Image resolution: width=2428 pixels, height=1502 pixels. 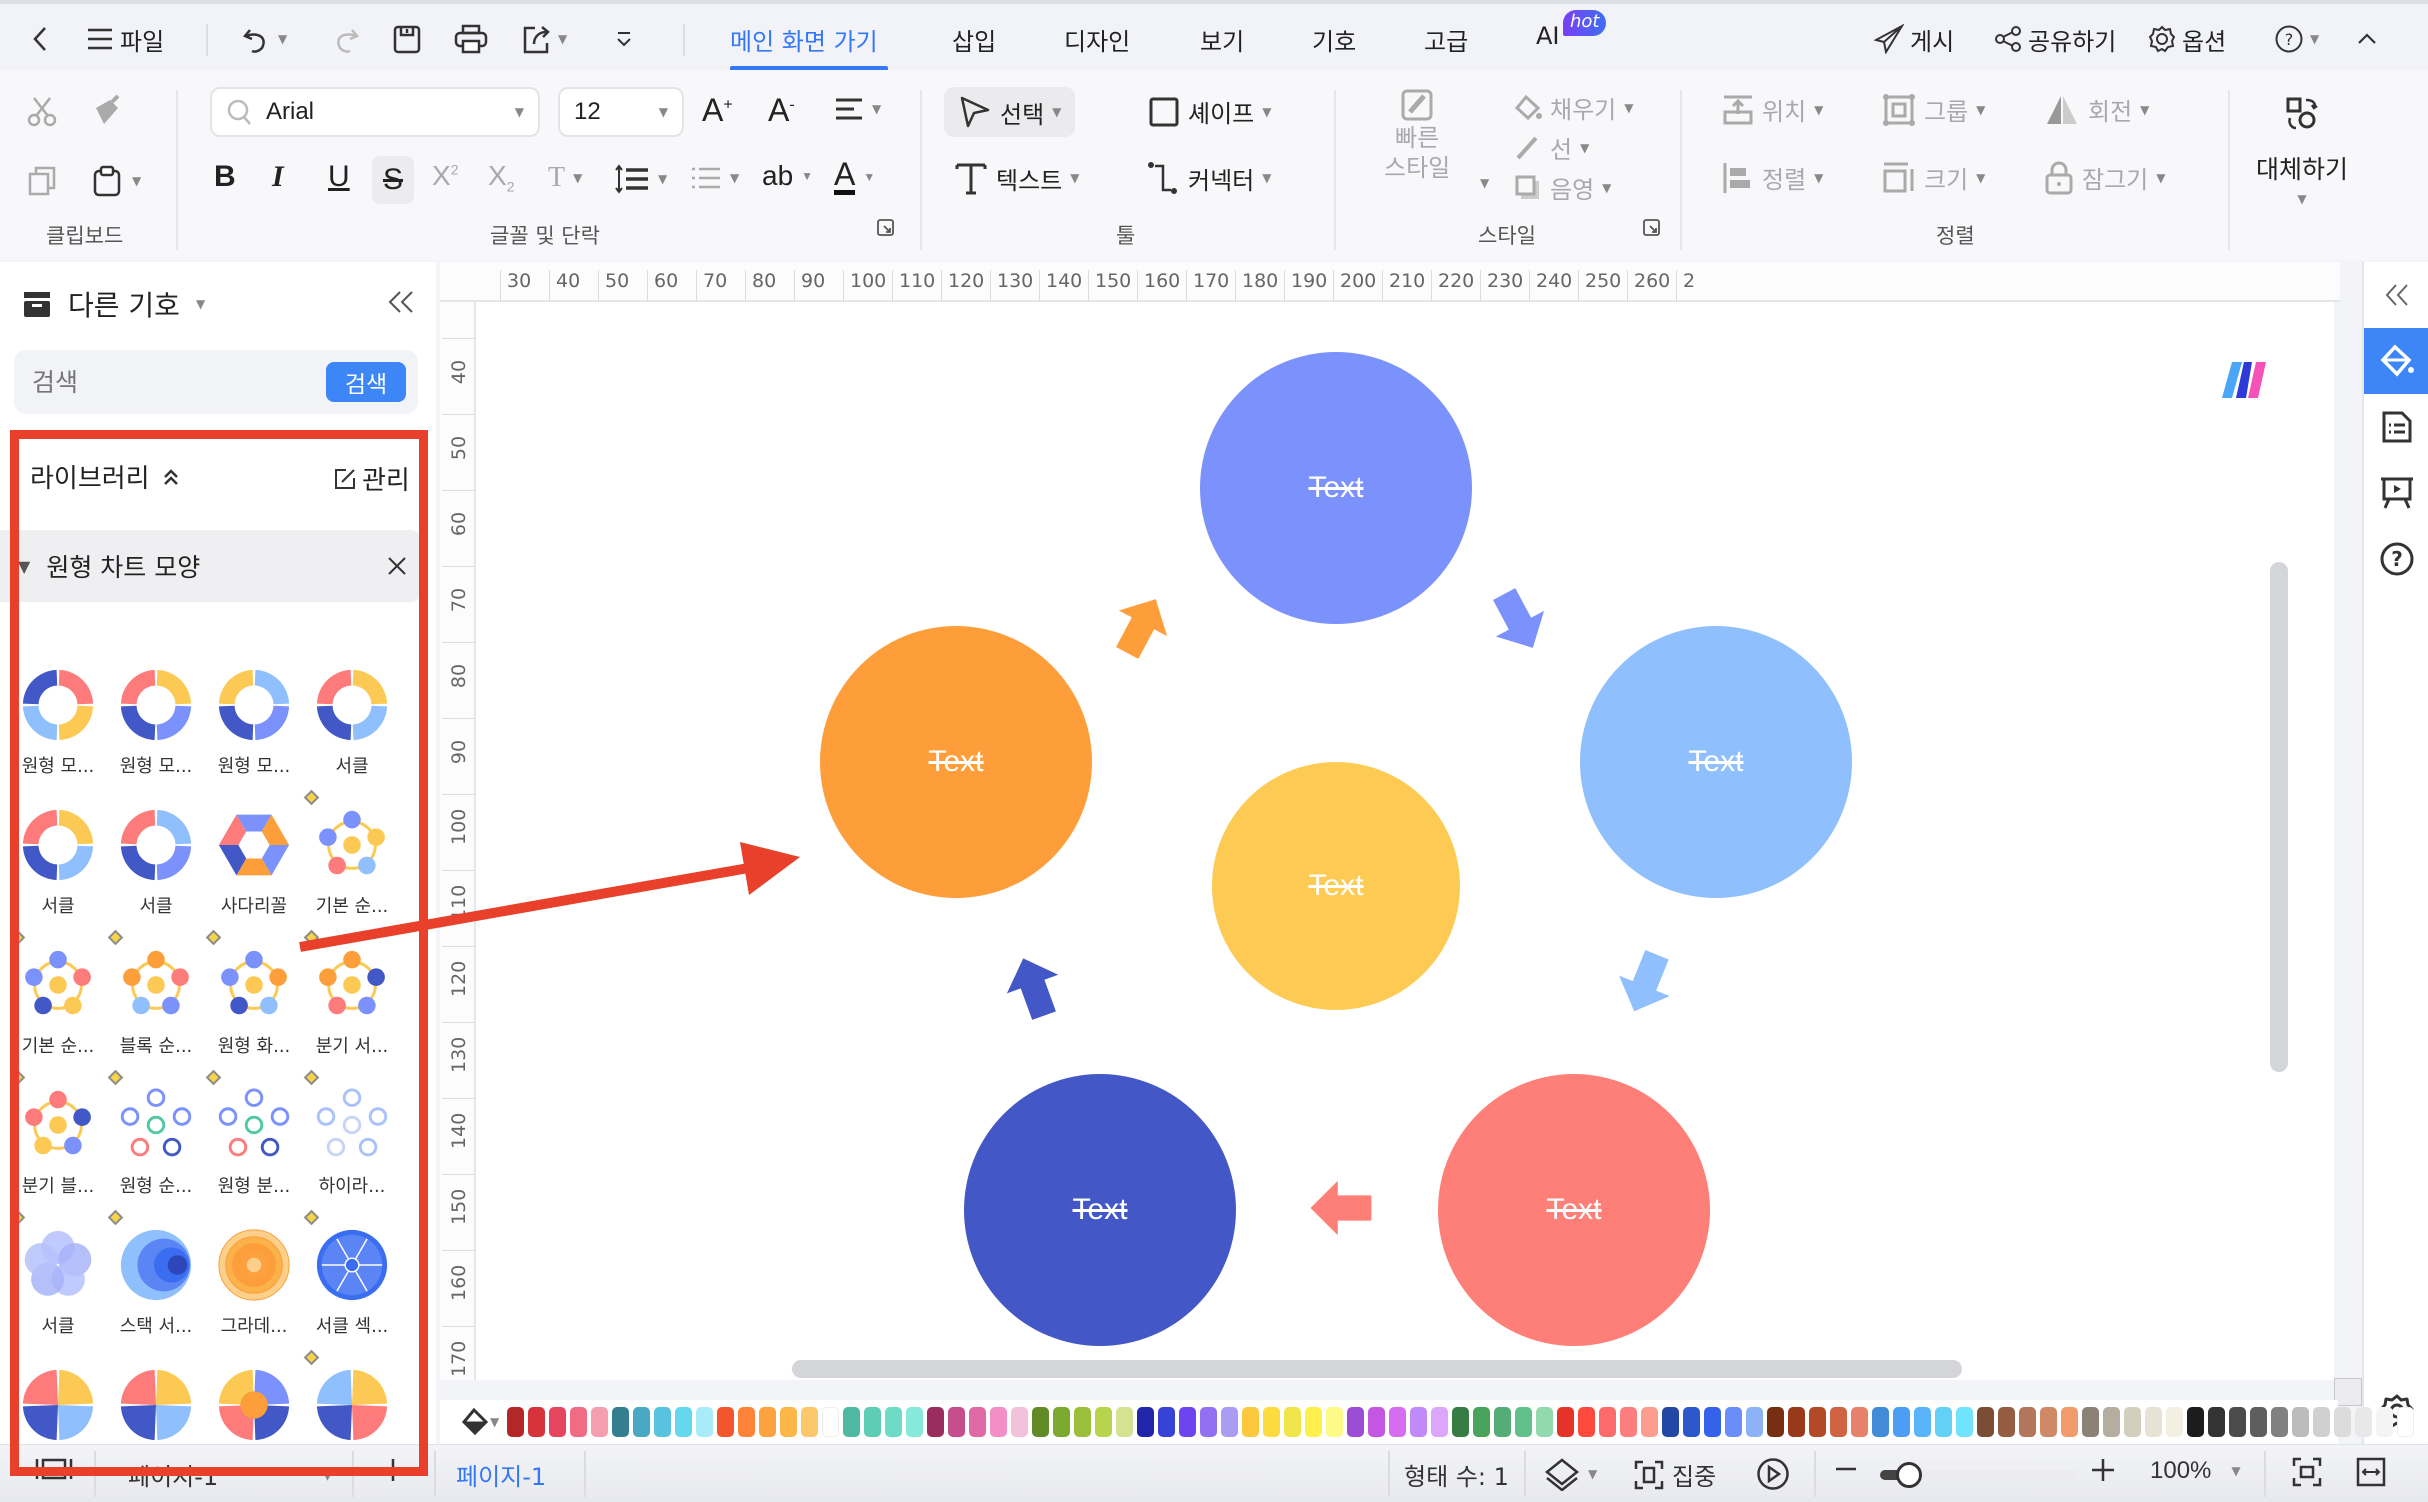 What do you see at coordinates (397, 566) in the screenshot?
I see `close-category-icon` at bounding box center [397, 566].